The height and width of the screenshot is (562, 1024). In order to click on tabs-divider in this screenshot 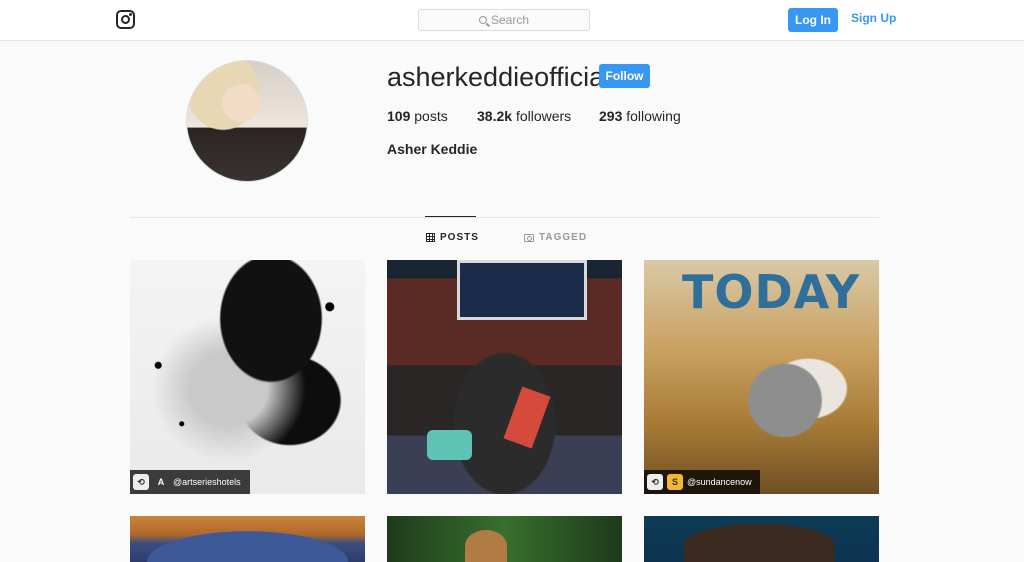, I will do `click(504, 217)`.